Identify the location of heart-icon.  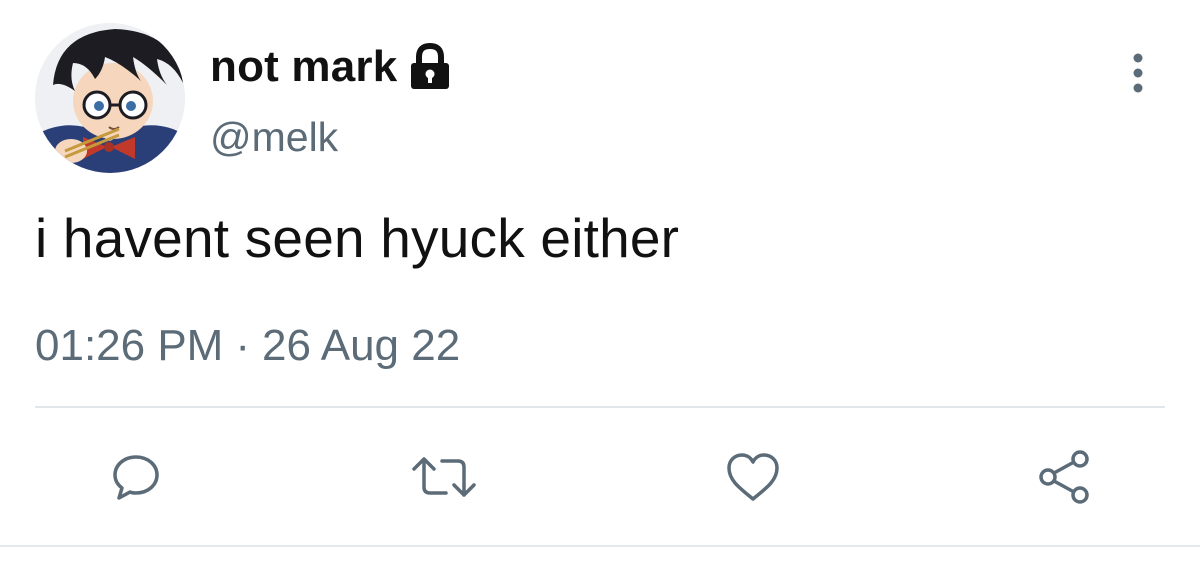
(753, 477).